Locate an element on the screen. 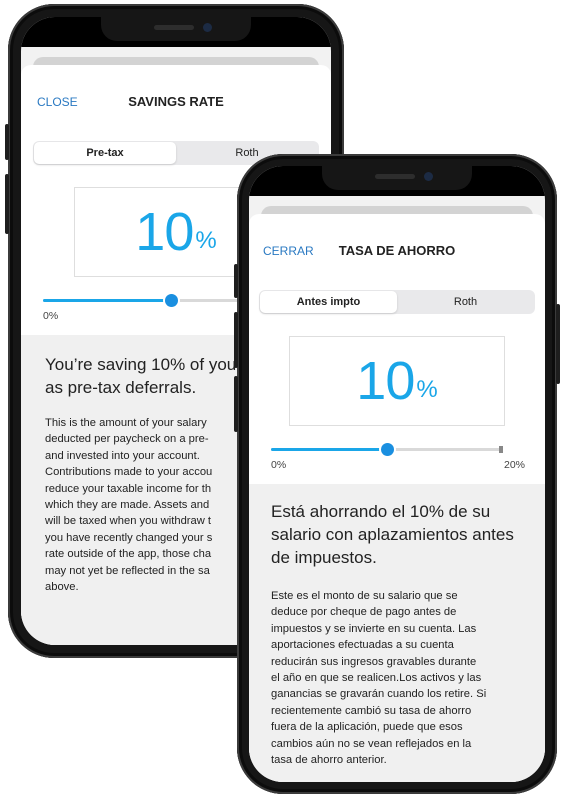  heading-line: as pre-tax deferrals. is located at coordinates (121, 387).